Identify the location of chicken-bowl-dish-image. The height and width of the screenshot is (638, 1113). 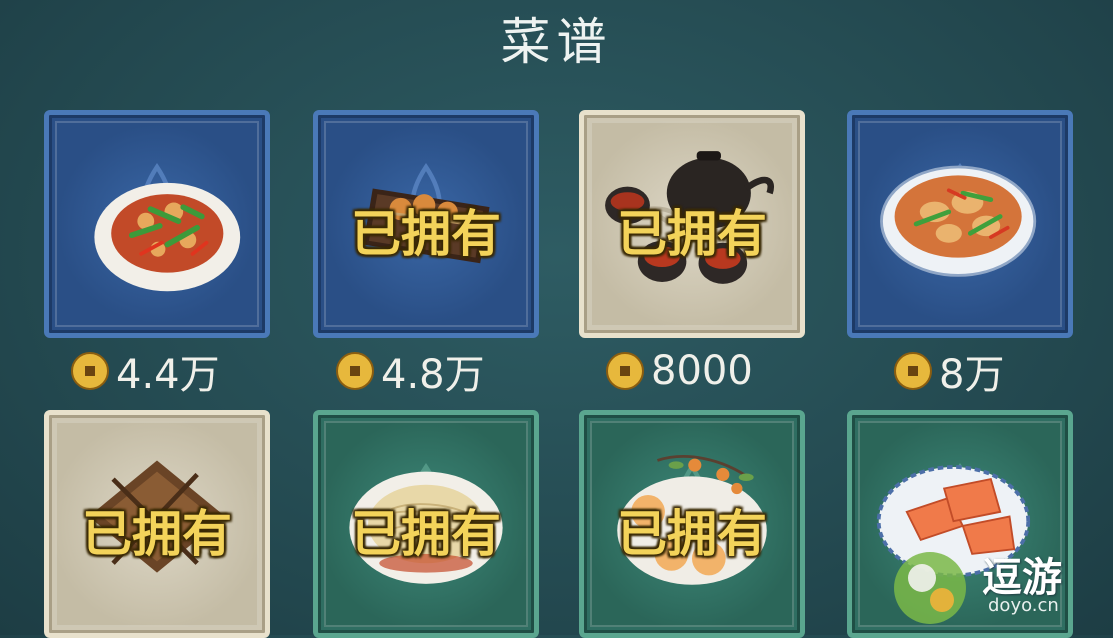
(958, 221).